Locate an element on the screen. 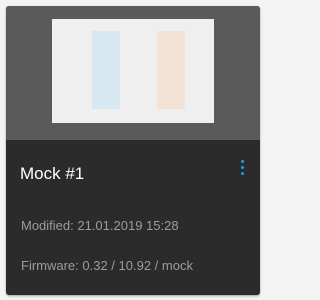 The width and height of the screenshot is (320, 300). more-vert-icon is located at coordinates (242, 167).